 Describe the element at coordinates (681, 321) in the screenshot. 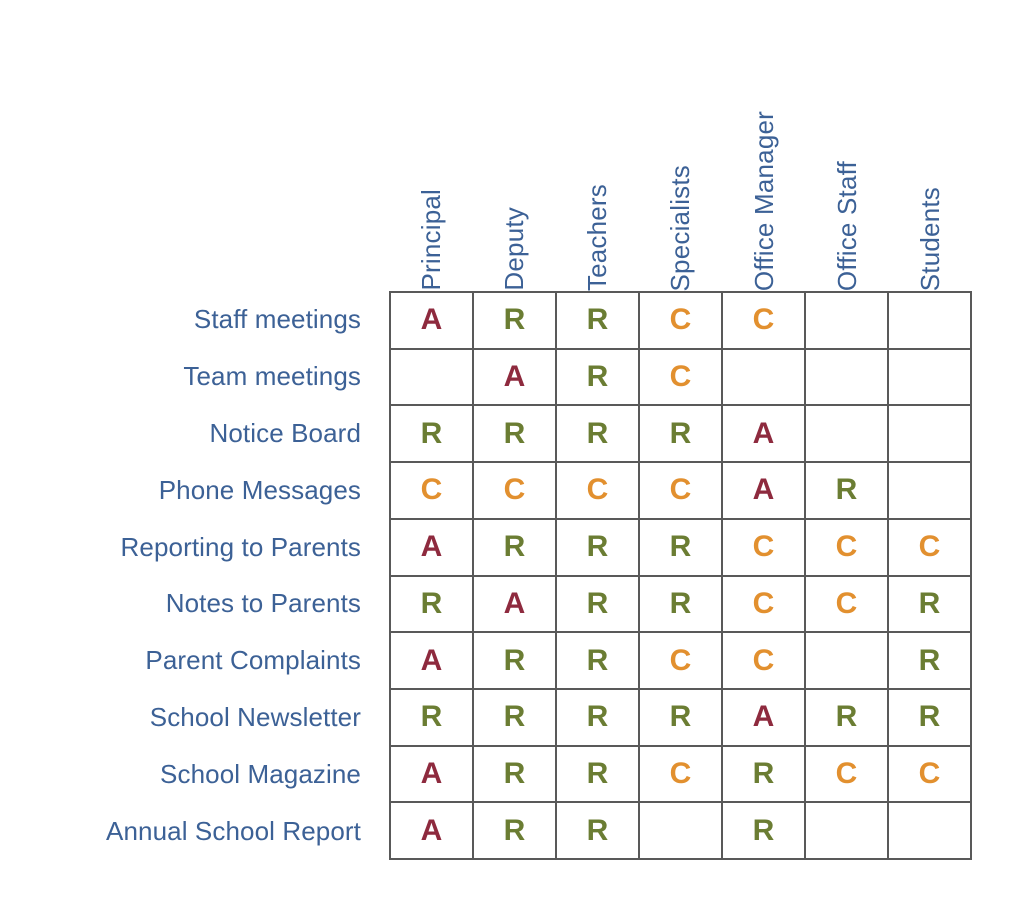

I see `table-row: ARRCC` at that location.